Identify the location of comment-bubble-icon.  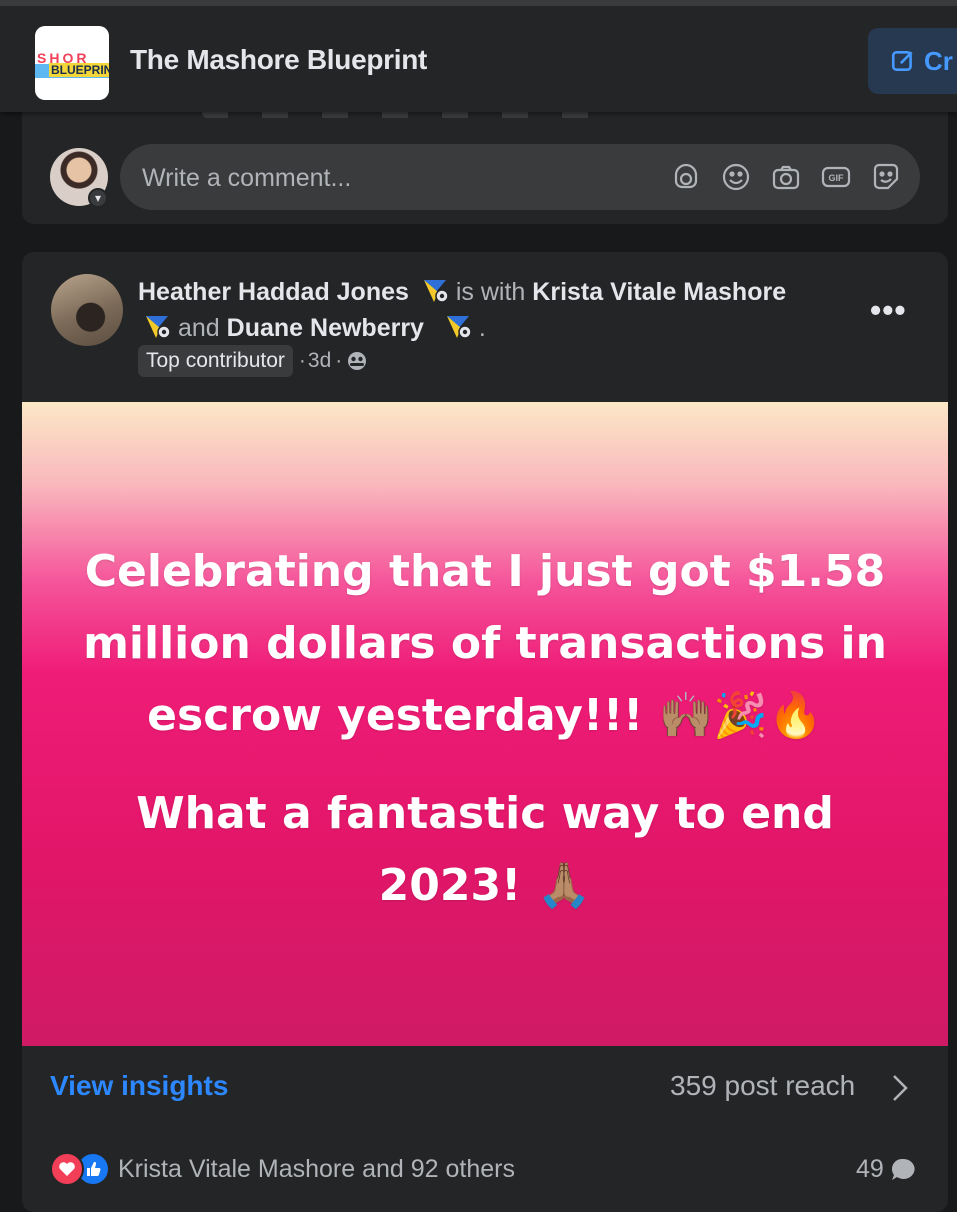
(903, 1169).